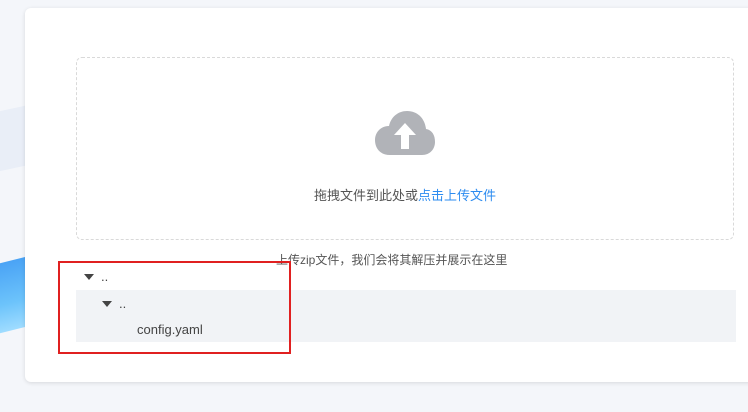 The height and width of the screenshot is (412, 748). Describe the element at coordinates (174, 307) in the screenshot. I see `highlight-box` at that location.